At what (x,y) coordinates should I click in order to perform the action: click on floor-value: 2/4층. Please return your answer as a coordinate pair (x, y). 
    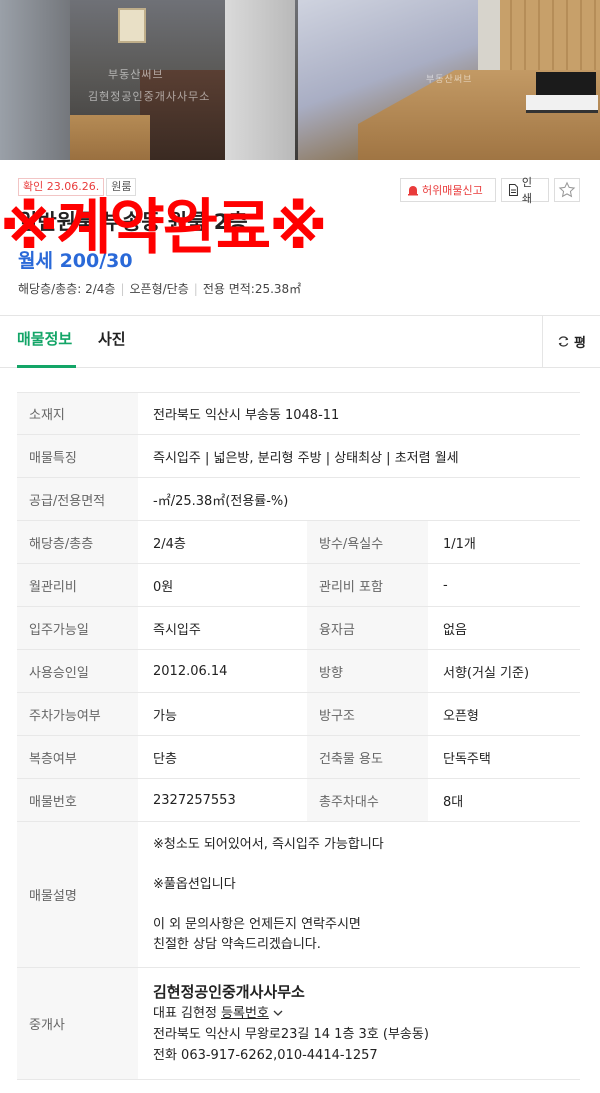
    Looking at the image, I should click on (169, 544).